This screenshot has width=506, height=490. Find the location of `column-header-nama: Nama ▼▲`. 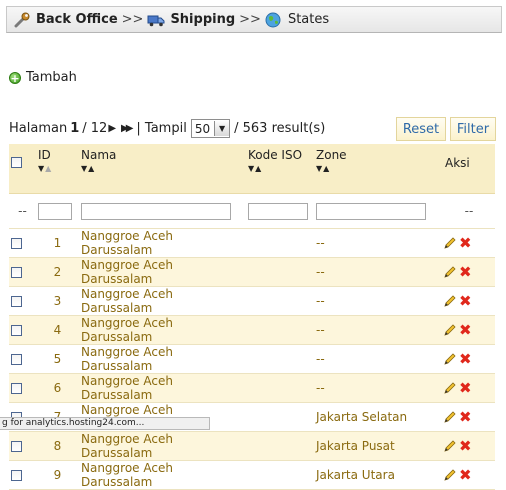

column-header-nama: Nama ▼▲ is located at coordinates (162, 169).